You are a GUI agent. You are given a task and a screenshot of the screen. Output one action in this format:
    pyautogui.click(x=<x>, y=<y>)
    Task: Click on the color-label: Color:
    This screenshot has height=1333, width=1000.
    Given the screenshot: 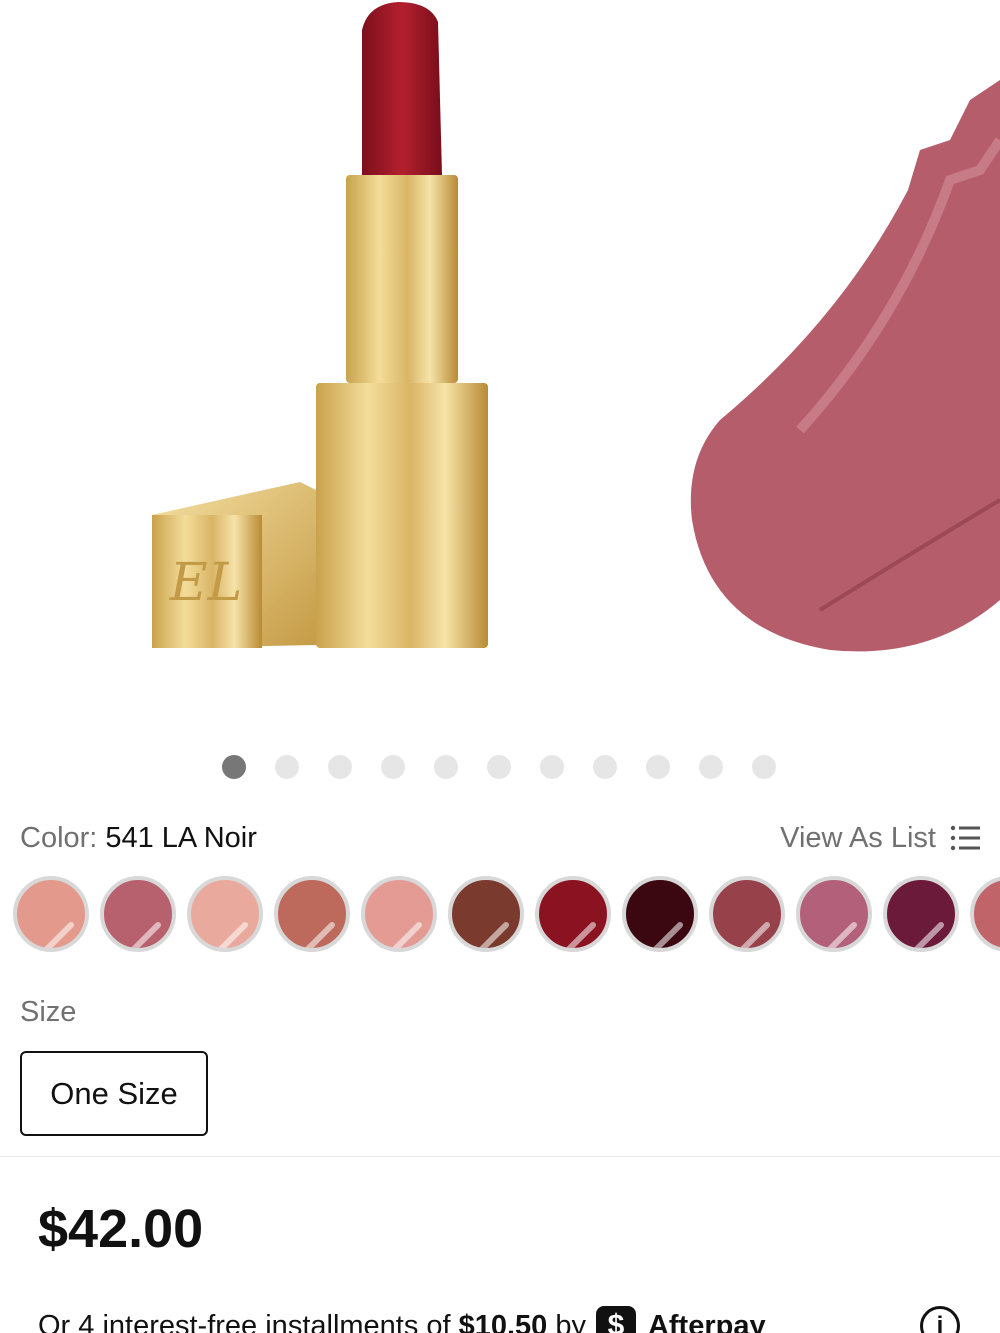 What is the action you would take?
    pyautogui.click(x=59, y=837)
    